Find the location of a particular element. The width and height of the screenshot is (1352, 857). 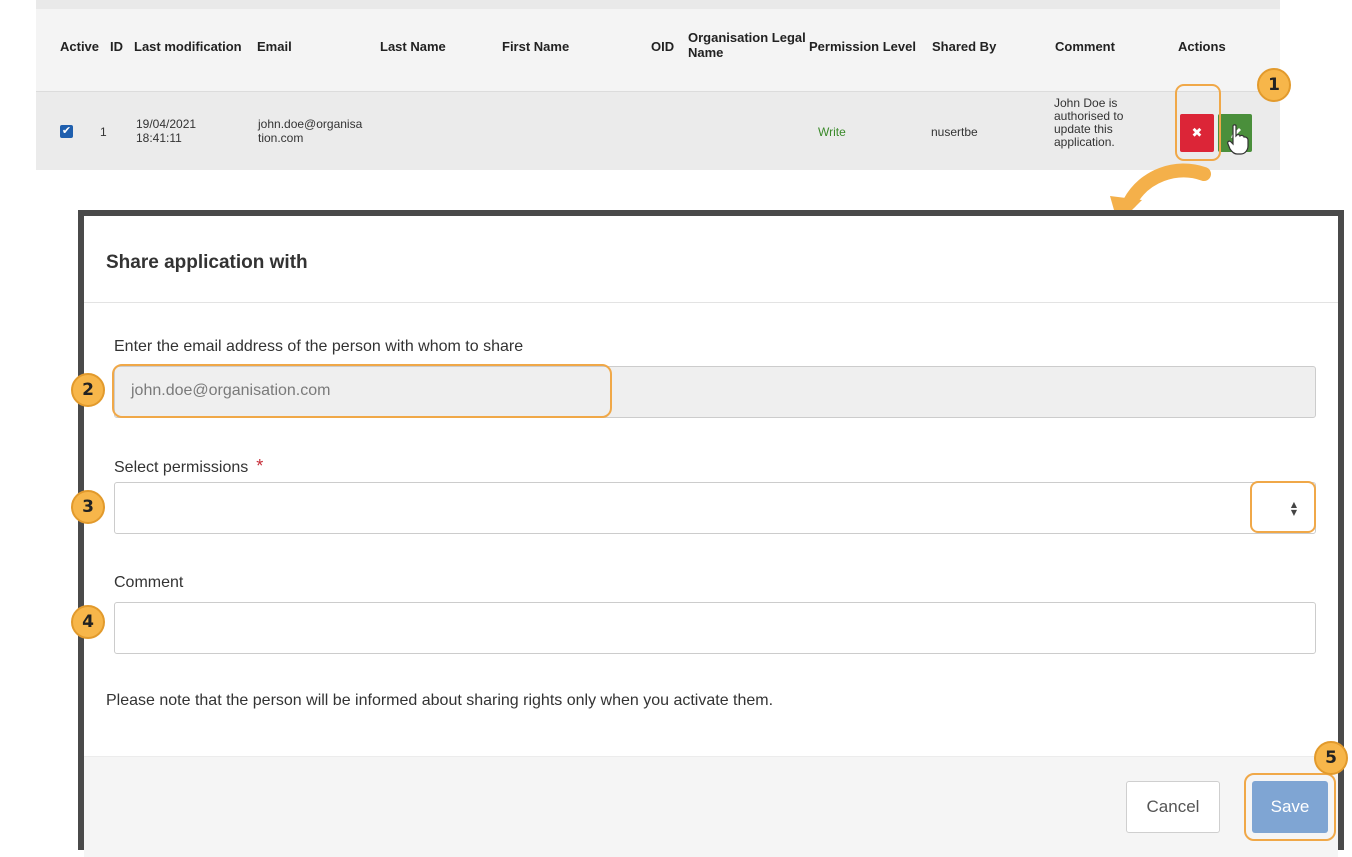

header-shared-by: Shared By is located at coordinates (964, 46).